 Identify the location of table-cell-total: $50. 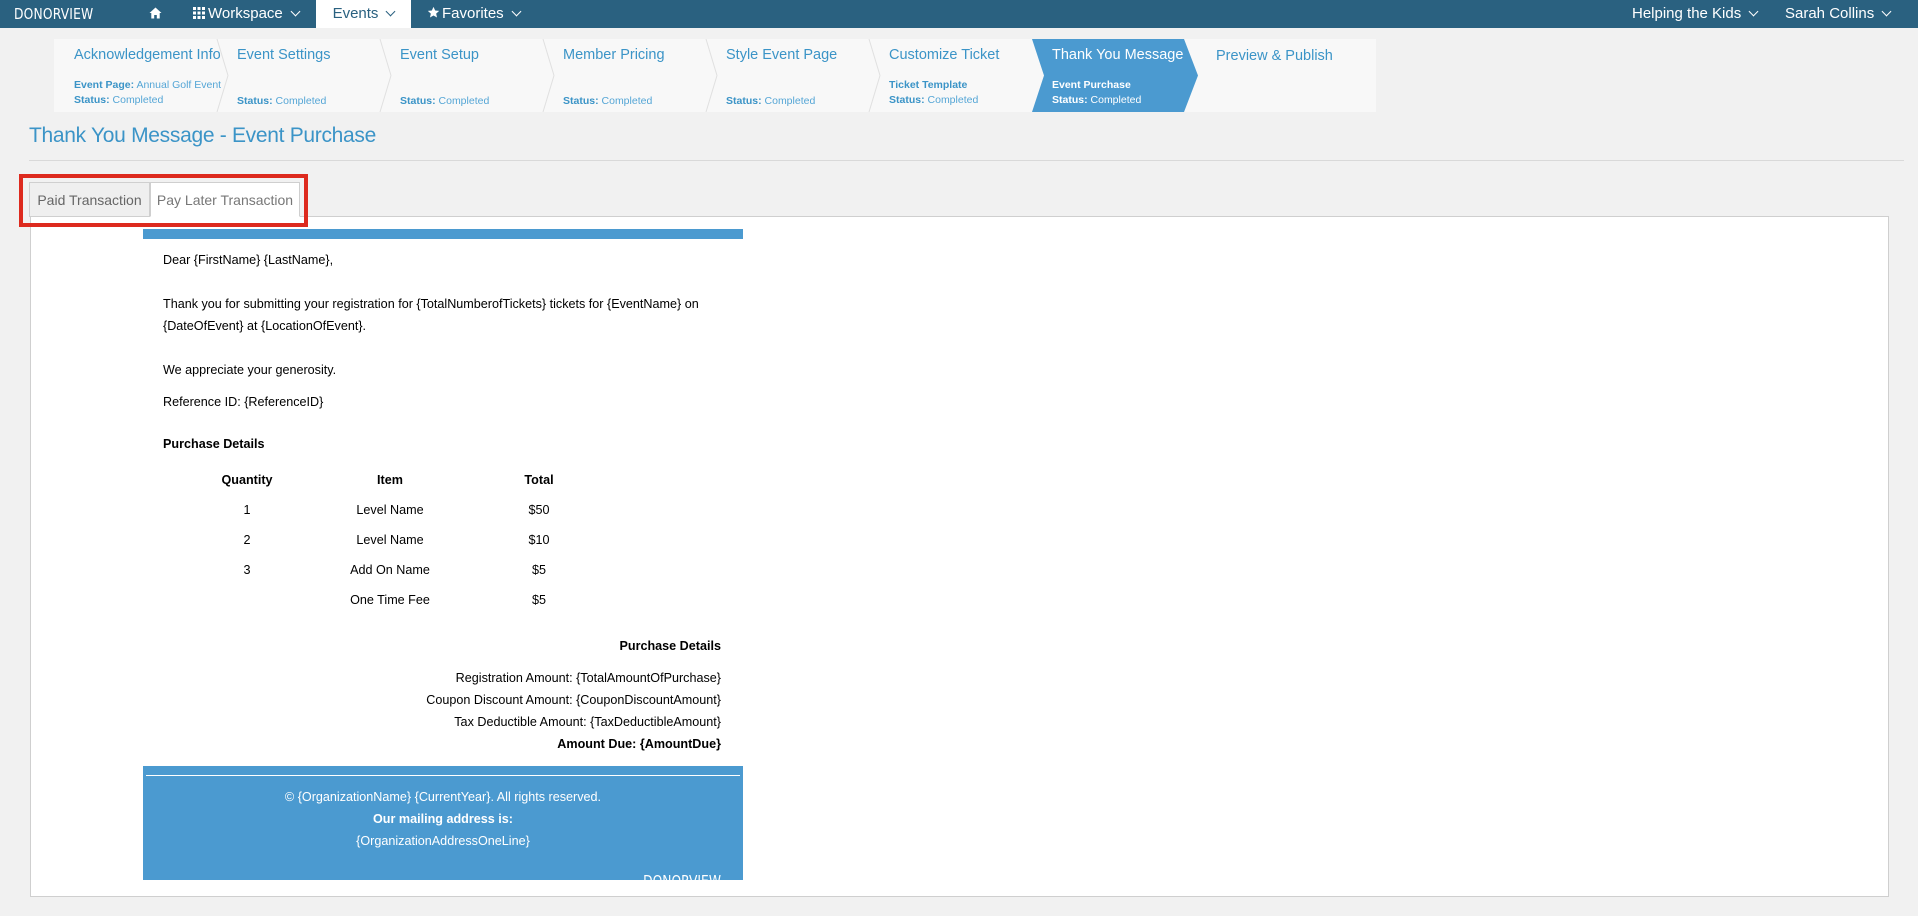
(539, 510).